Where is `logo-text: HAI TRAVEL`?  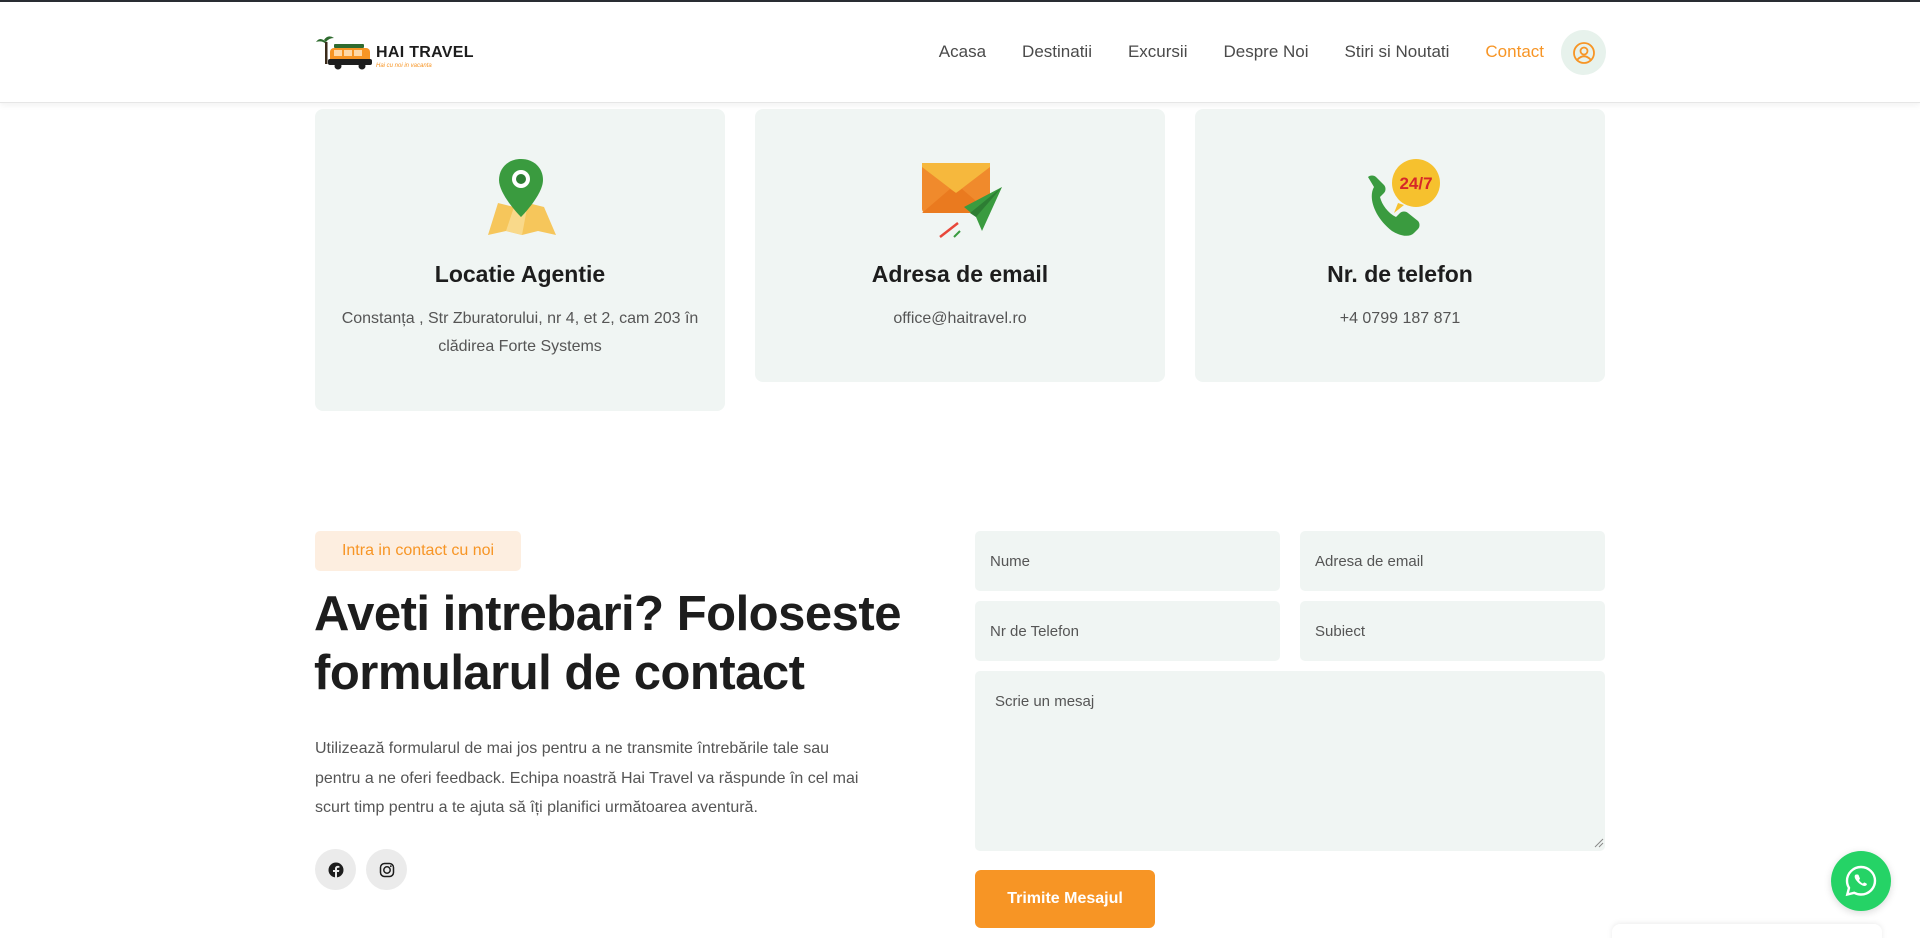
logo-text: HAI TRAVEL is located at coordinates (425, 52).